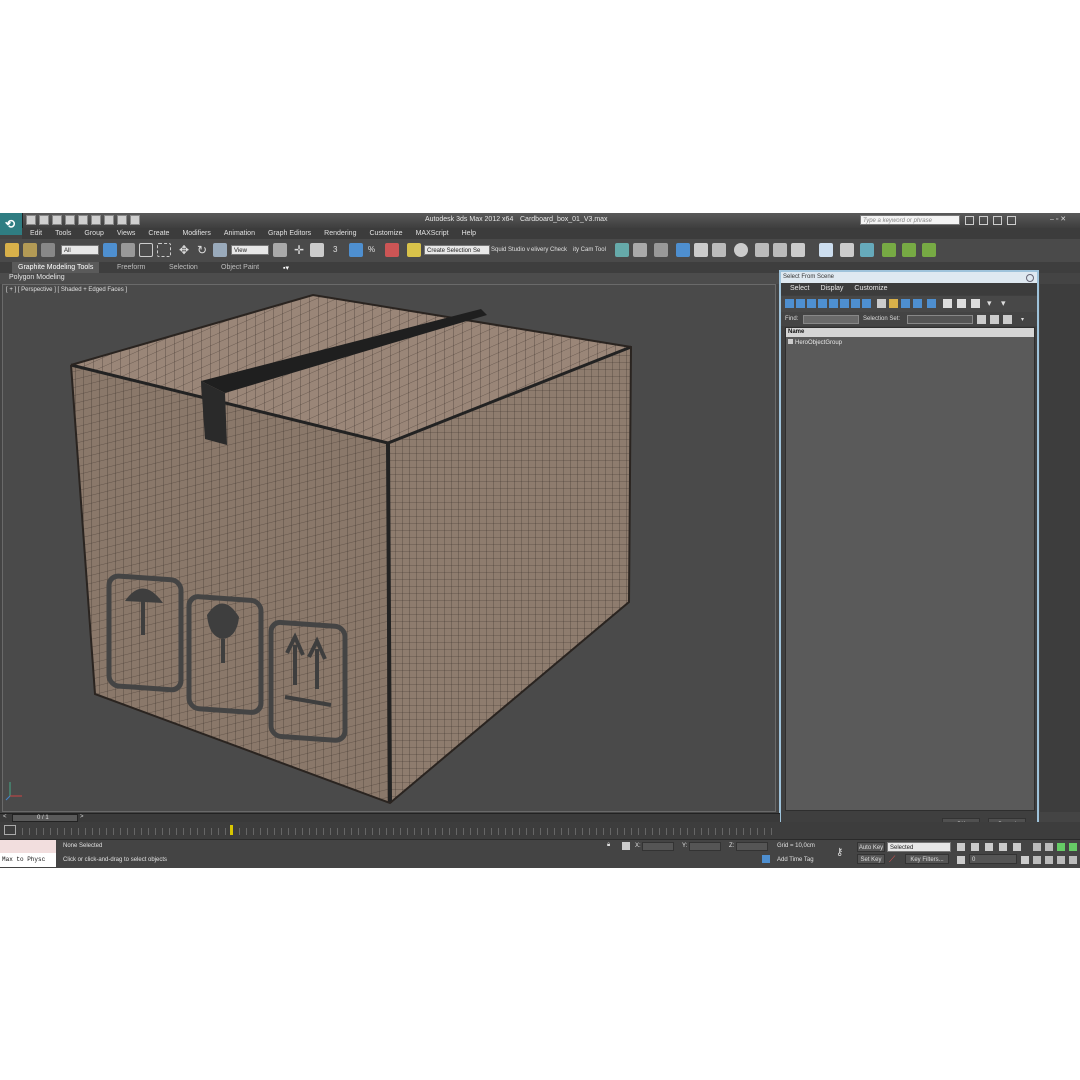 The height and width of the screenshot is (1080, 1080). What do you see at coordinates (184, 250) in the screenshot?
I see `move-icon: ✥` at bounding box center [184, 250].